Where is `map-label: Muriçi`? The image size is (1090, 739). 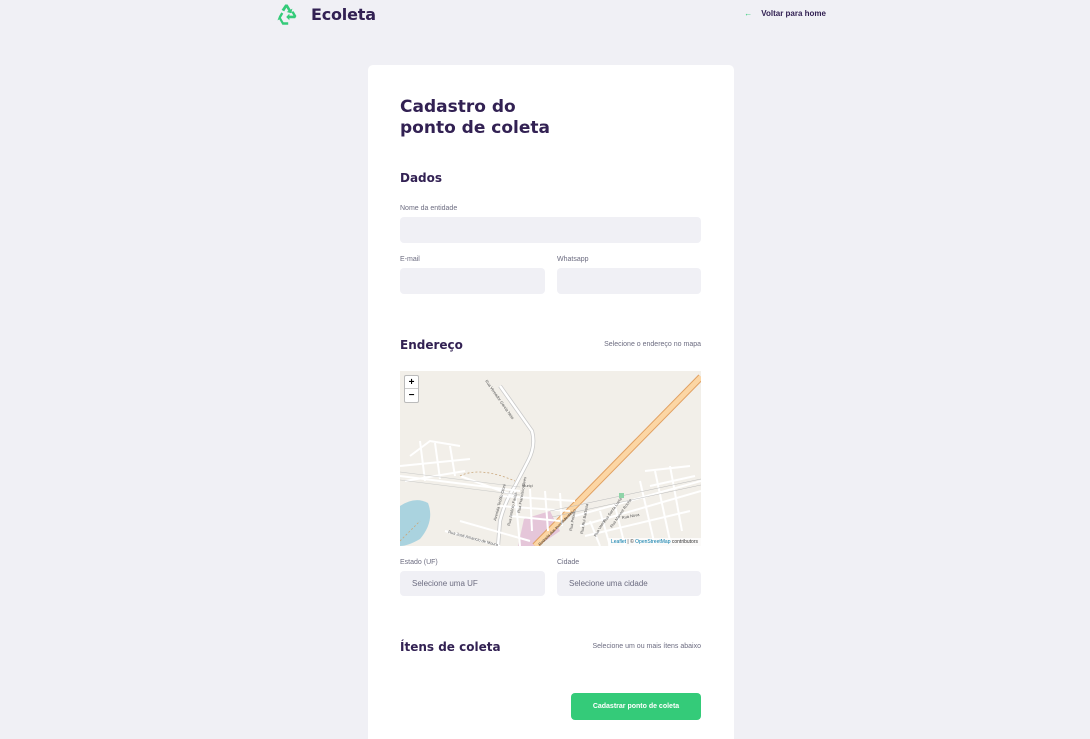 map-label: Muriçi is located at coordinates (527, 485).